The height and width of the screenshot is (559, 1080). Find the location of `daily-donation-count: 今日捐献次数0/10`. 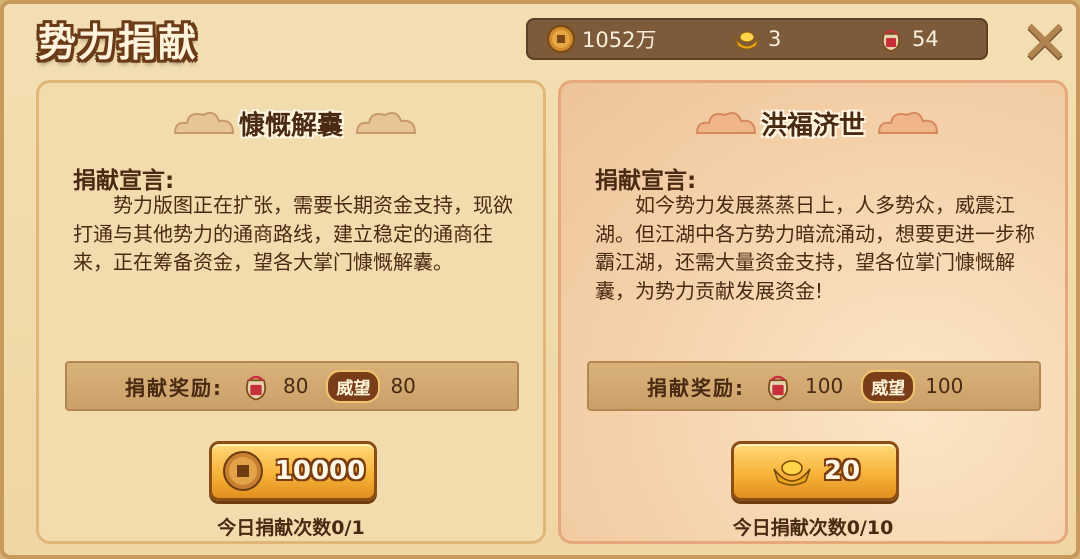

daily-donation-count: 今日捐献次数0/10 is located at coordinates (813, 528).